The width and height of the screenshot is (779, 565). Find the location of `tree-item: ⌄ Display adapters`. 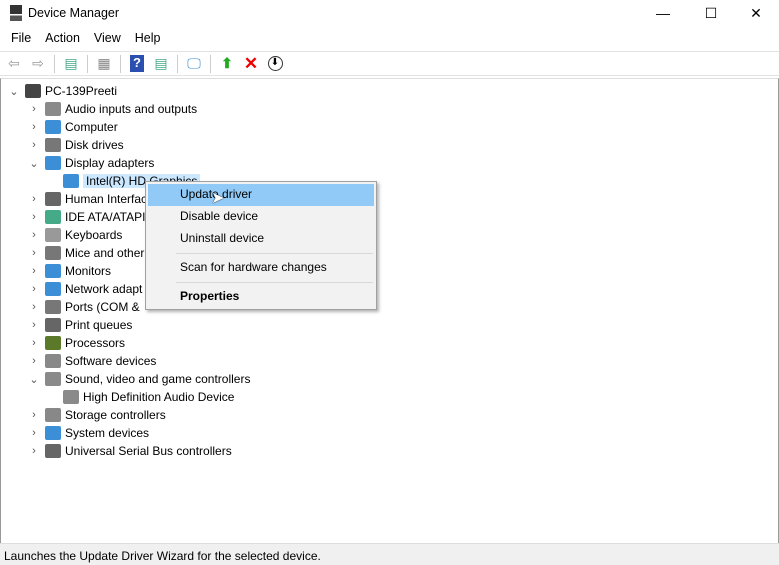

tree-item: ⌄ Display adapters is located at coordinates (90, 163).